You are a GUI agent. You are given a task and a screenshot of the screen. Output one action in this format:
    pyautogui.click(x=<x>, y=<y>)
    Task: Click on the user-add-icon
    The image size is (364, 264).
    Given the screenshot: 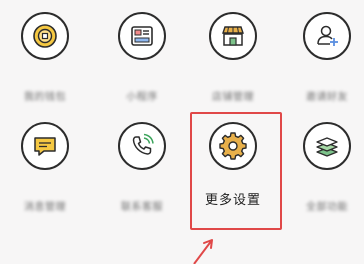 What is the action you would take?
    pyautogui.click(x=327, y=35)
    